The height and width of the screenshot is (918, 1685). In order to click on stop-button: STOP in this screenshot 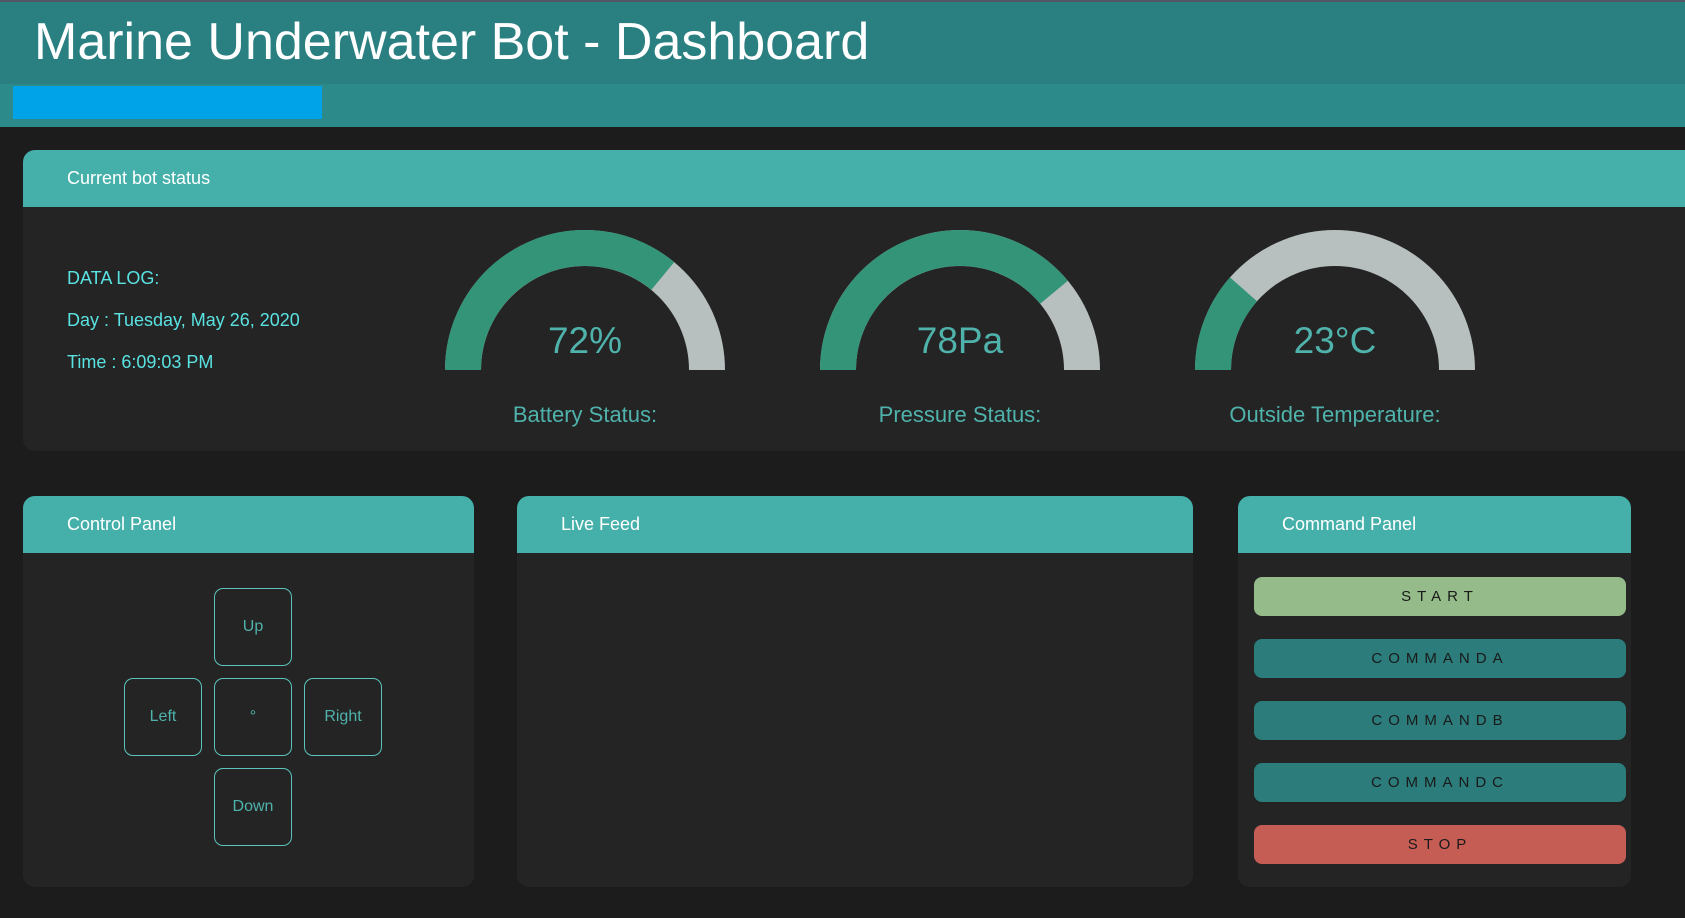, I will do `click(1440, 844)`.